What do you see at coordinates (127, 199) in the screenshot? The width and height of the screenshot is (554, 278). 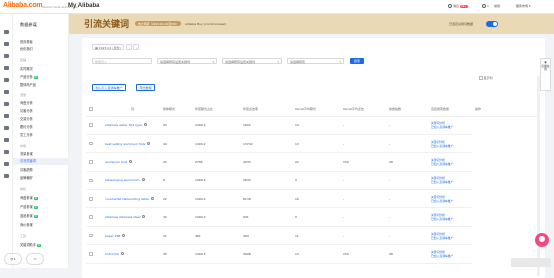 I see `keyword-link: counterfeit tablecloting table` at bounding box center [127, 199].